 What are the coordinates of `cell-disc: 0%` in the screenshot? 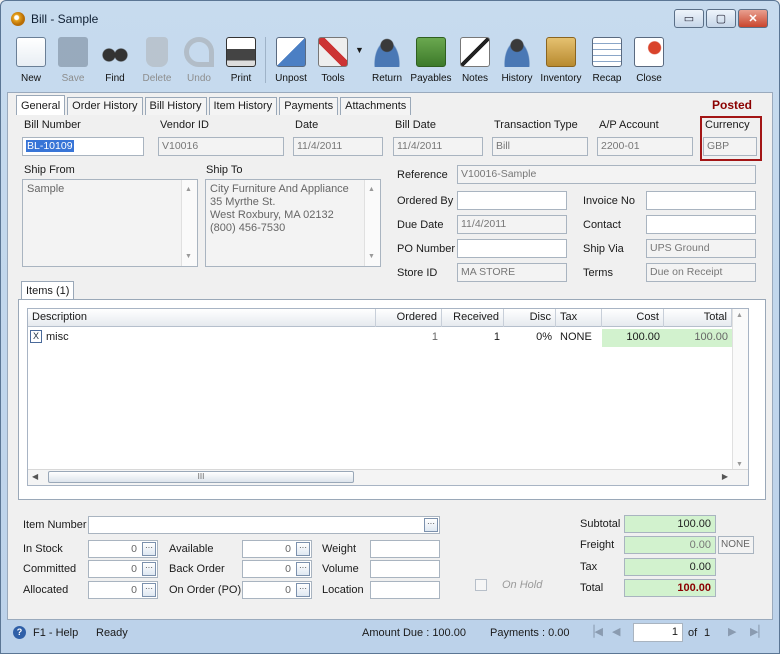 It's located at (530, 338).